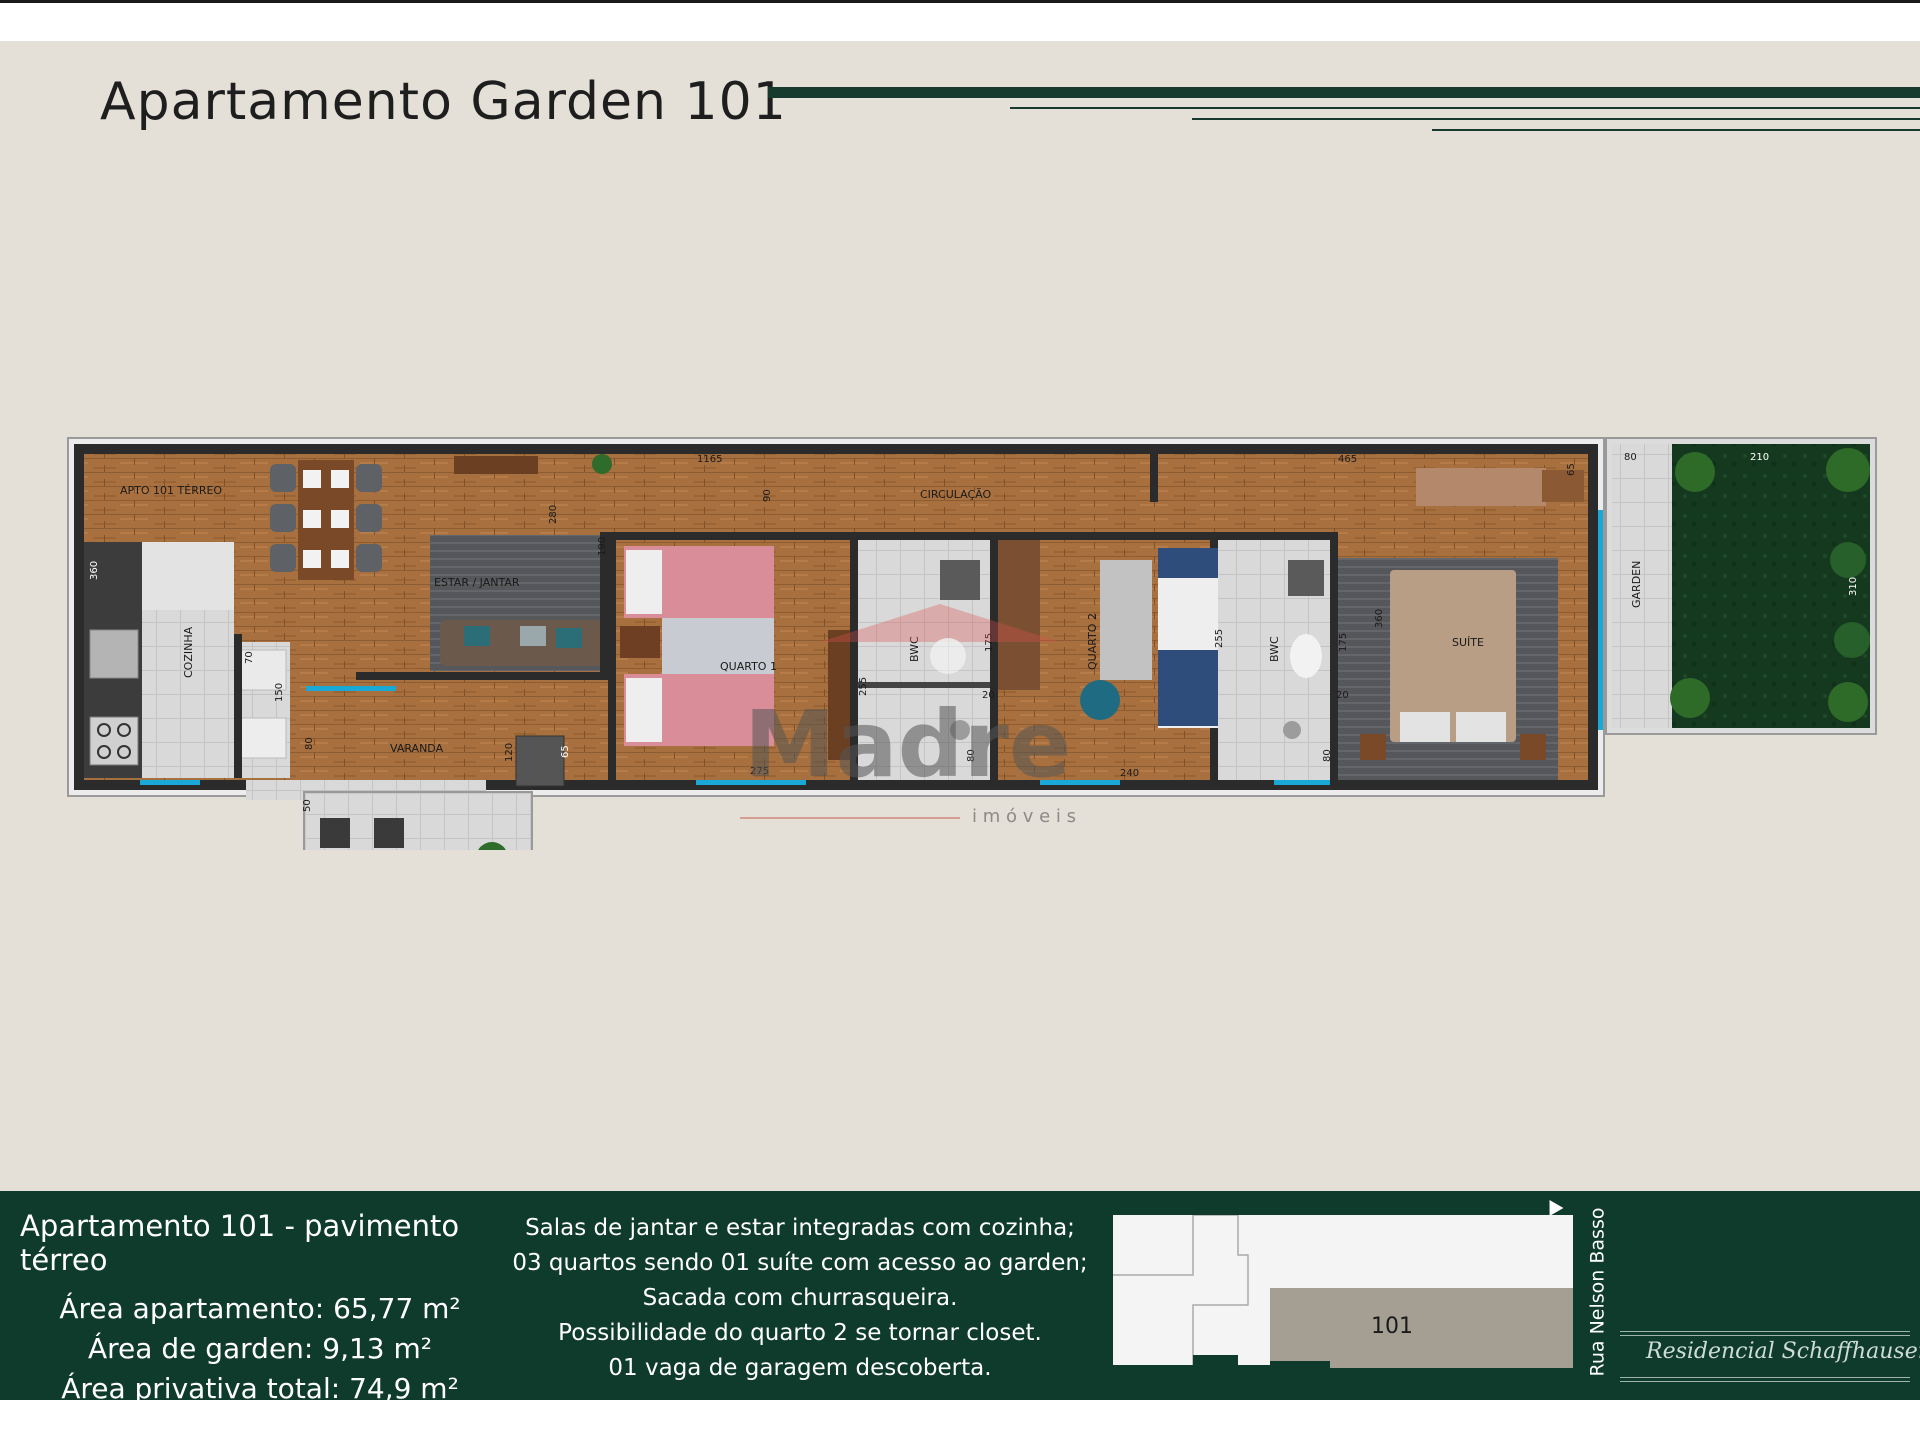 The image size is (1920, 1440). What do you see at coordinates (800, 1368) in the screenshot?
I see `description-line: 01 vaga de garagem descoberta.` at bounding box center [800, 1368].